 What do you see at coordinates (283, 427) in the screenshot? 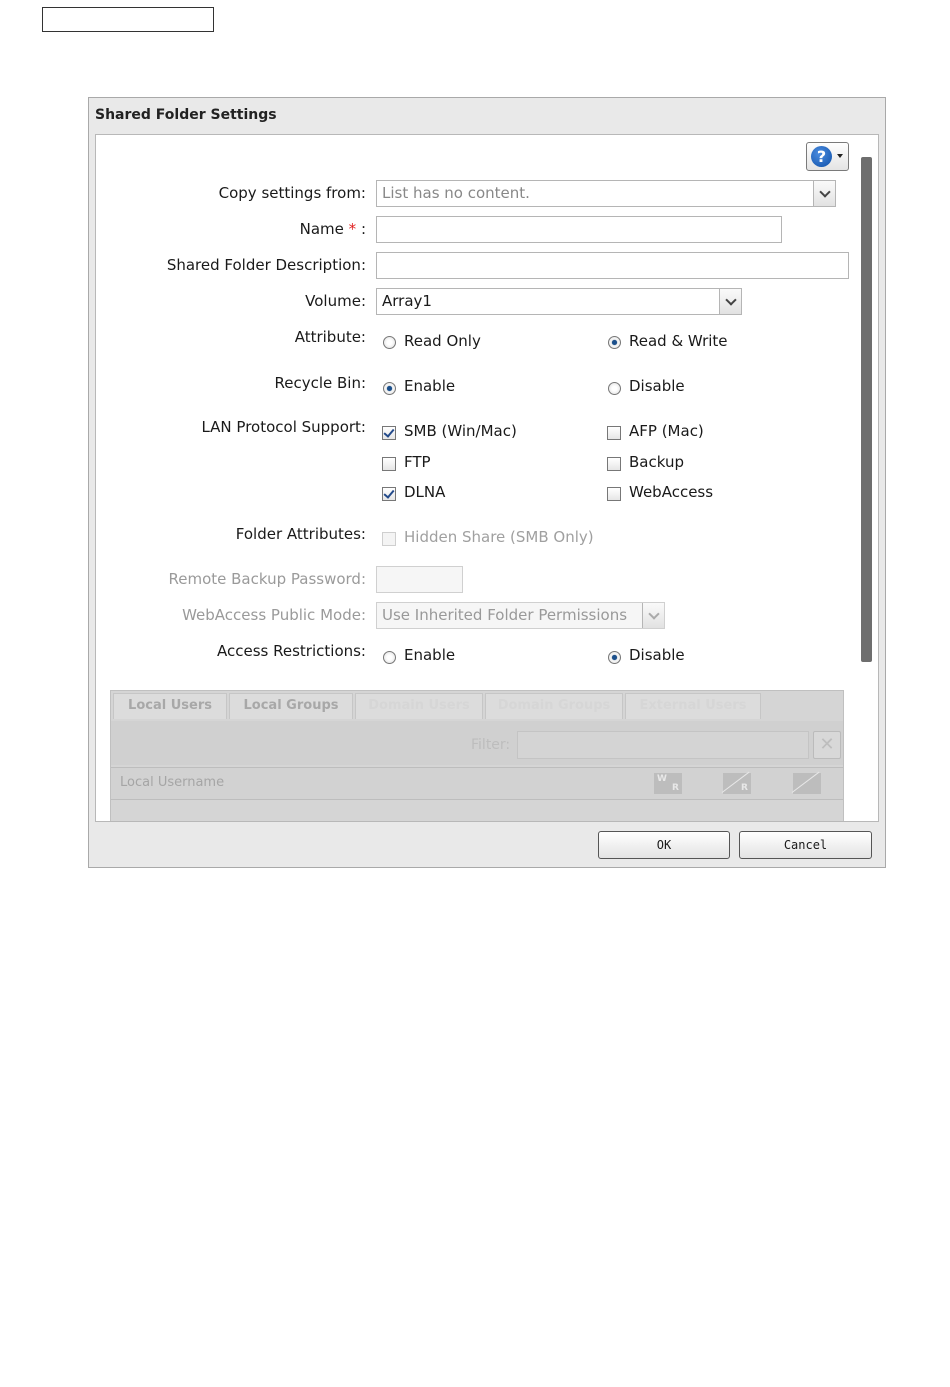
I see `lan-protocol-label: LAN Protocol Support:` at bounding box center [283, 427].